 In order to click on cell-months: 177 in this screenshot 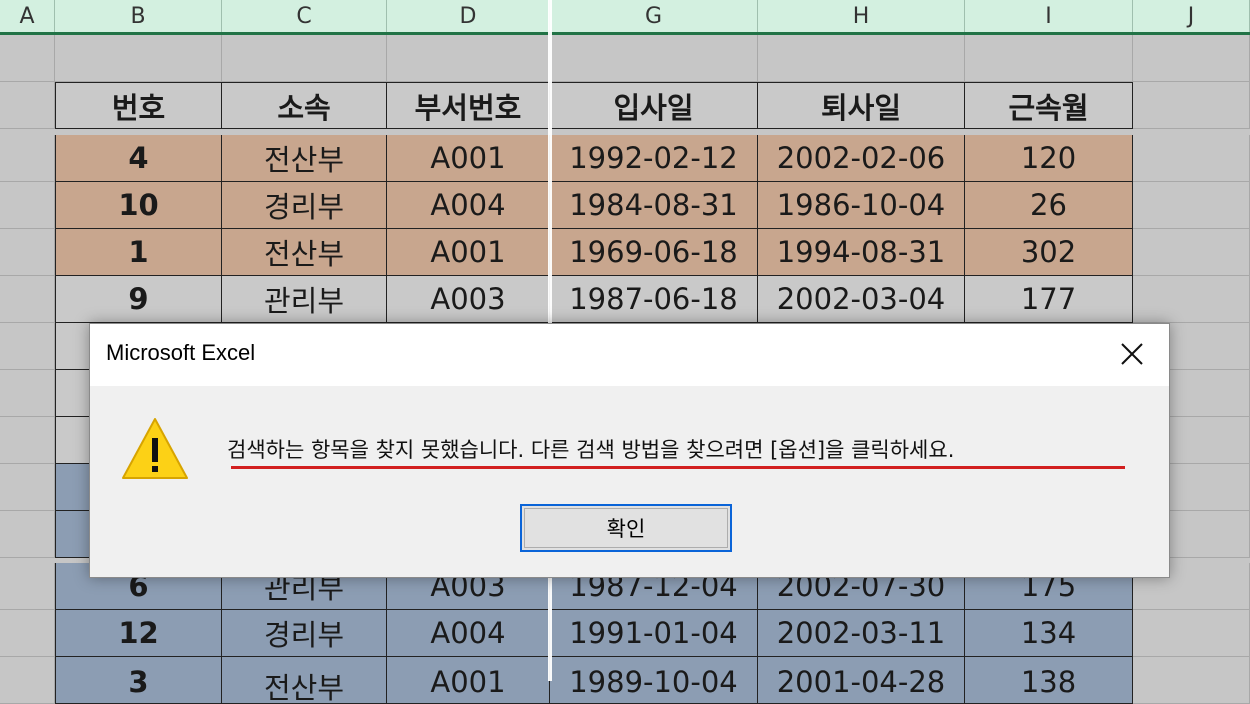, I will do `click(1049, 299)`.